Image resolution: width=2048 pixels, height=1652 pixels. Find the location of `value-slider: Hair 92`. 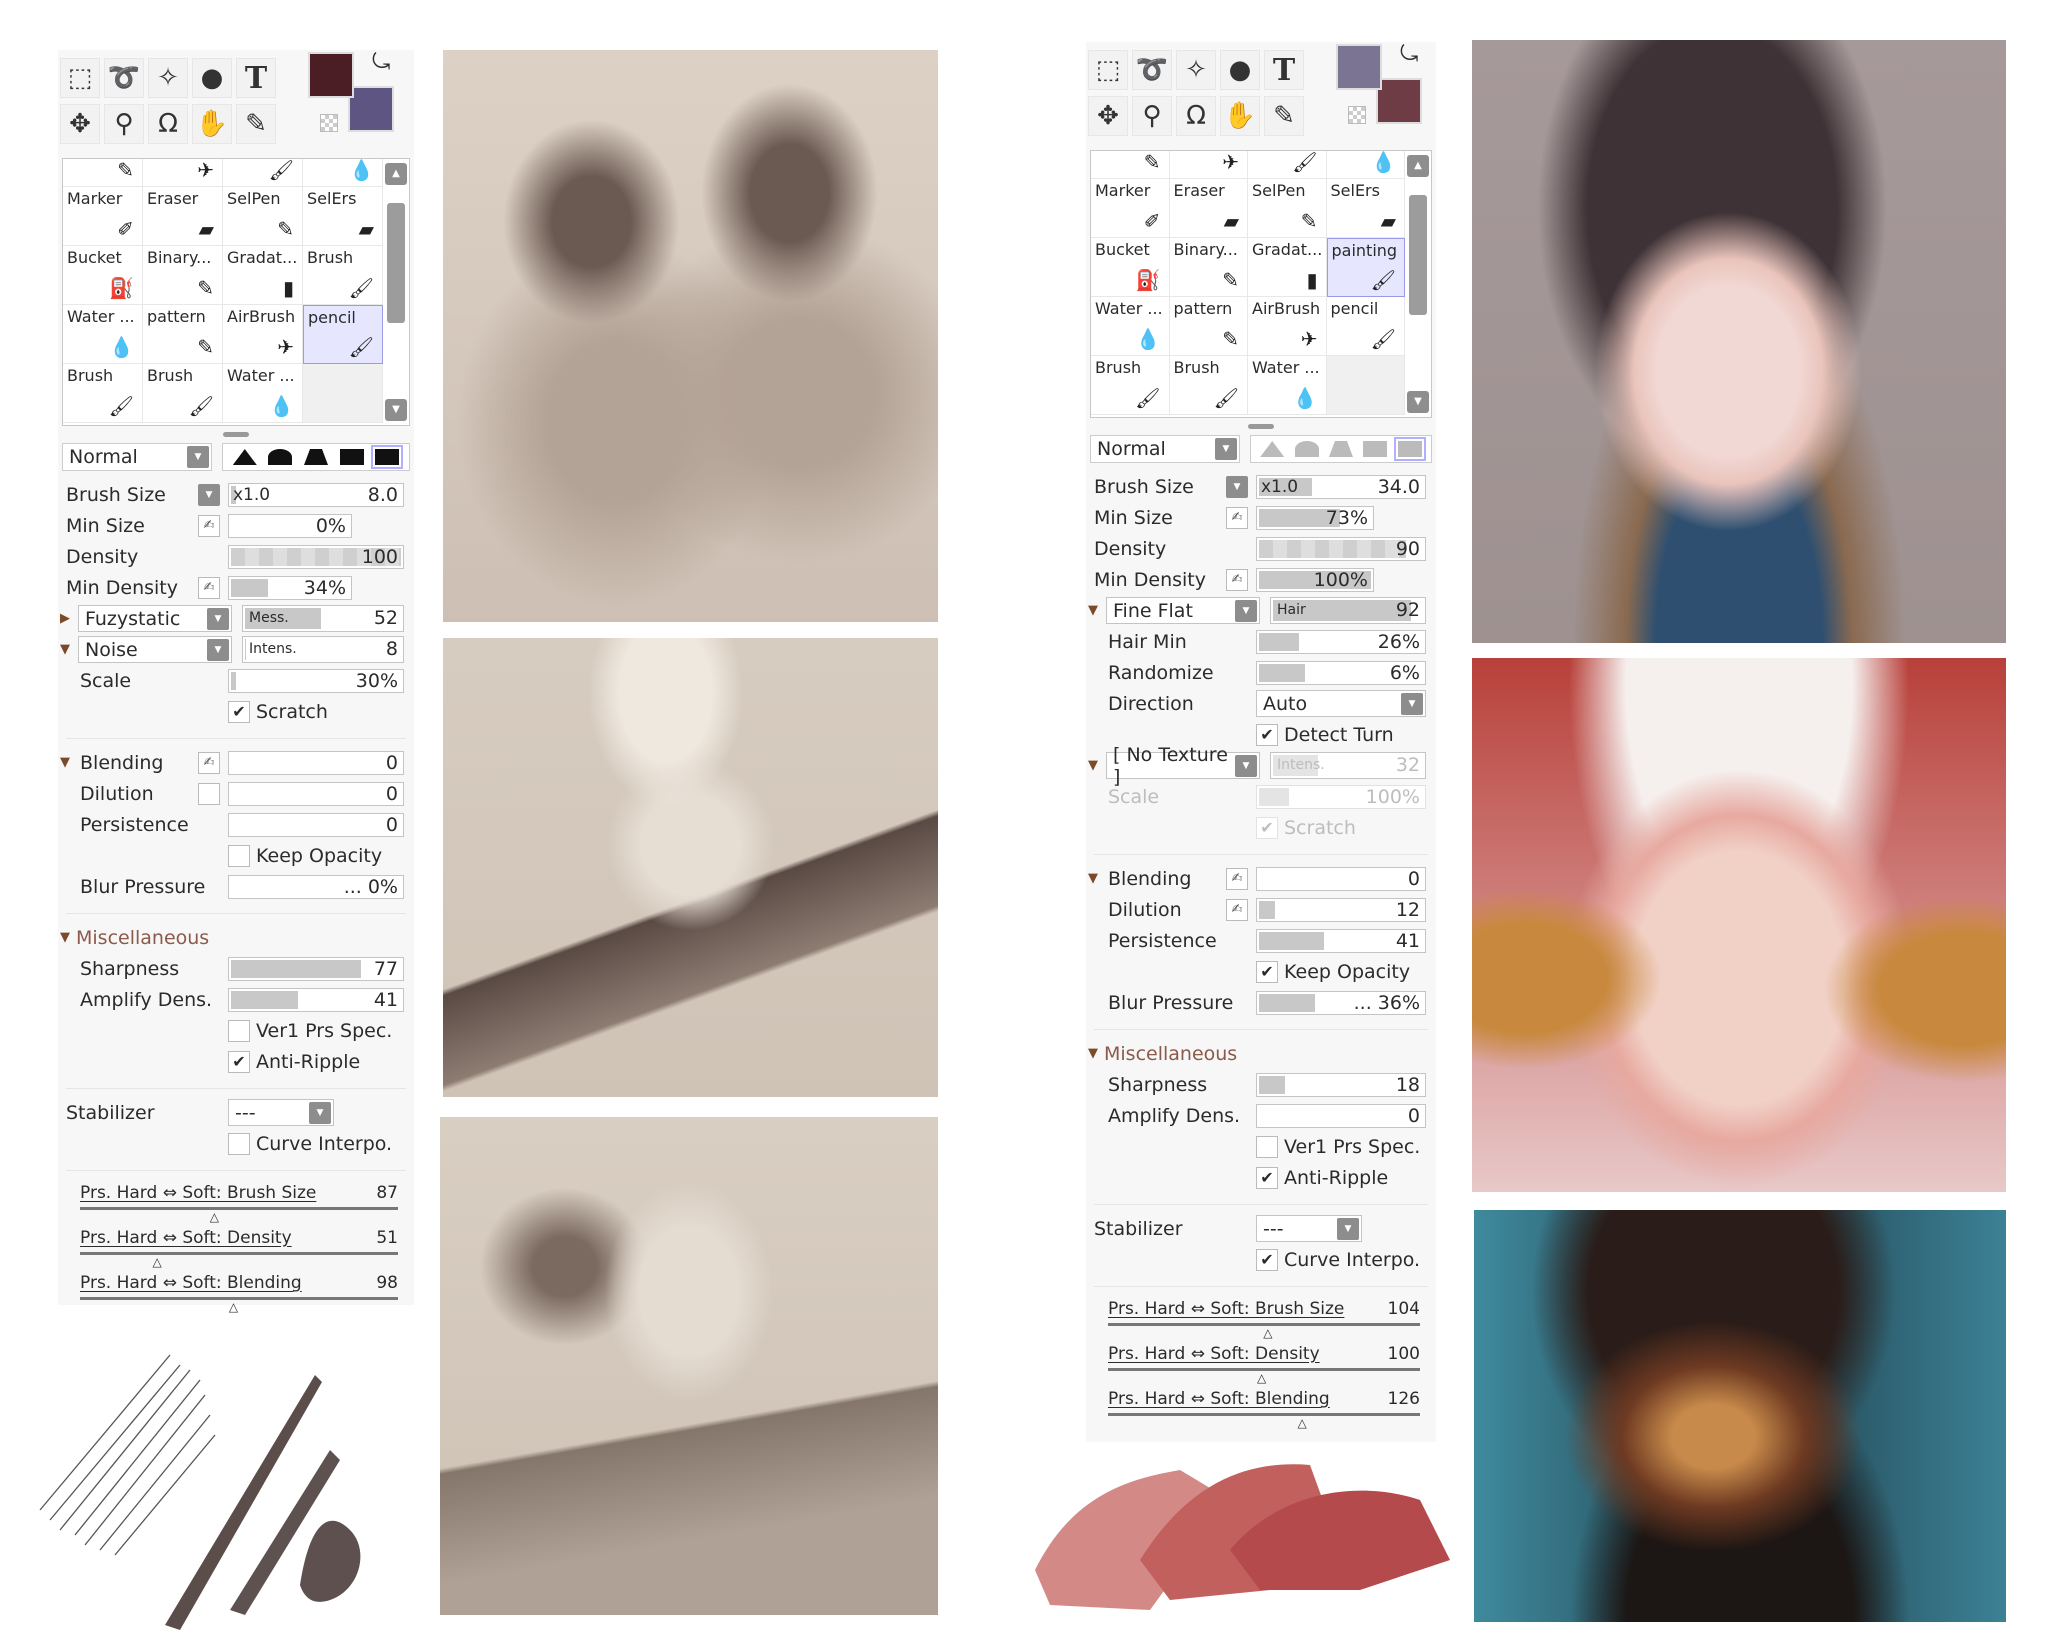

value-slider: Hair 92 is located at coordinates (1348, 610).